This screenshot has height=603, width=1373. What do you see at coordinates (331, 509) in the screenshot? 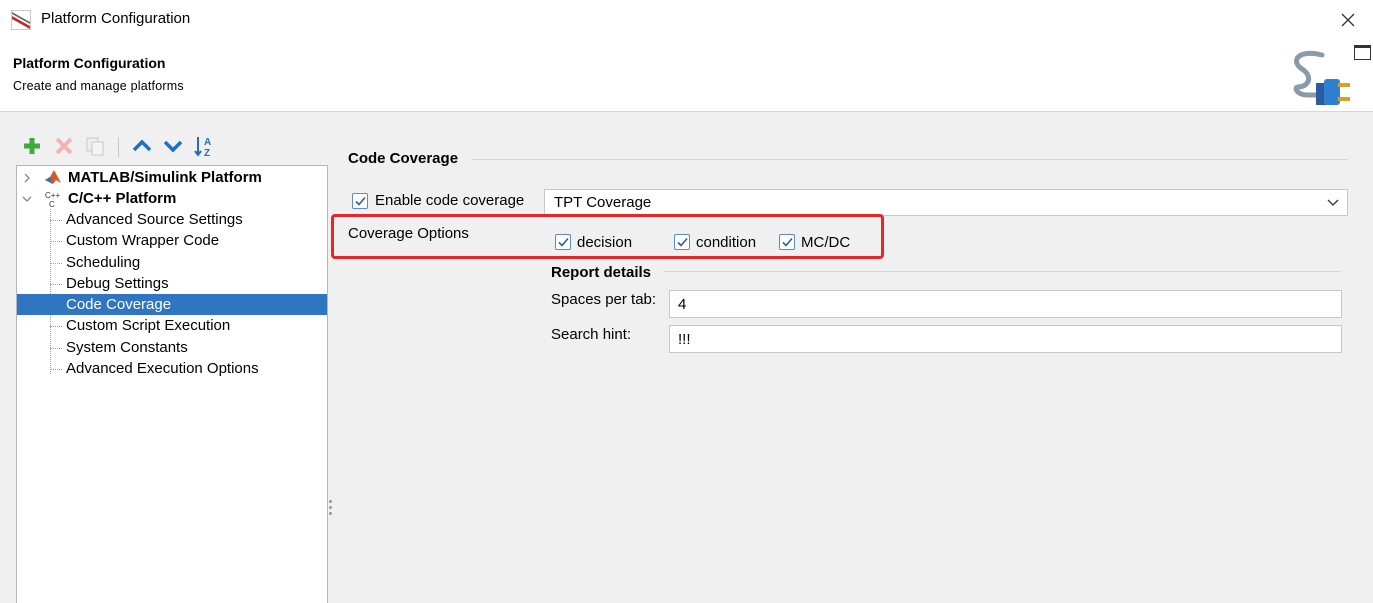
I see `panel-splitter` at bounding box center [331, 509].